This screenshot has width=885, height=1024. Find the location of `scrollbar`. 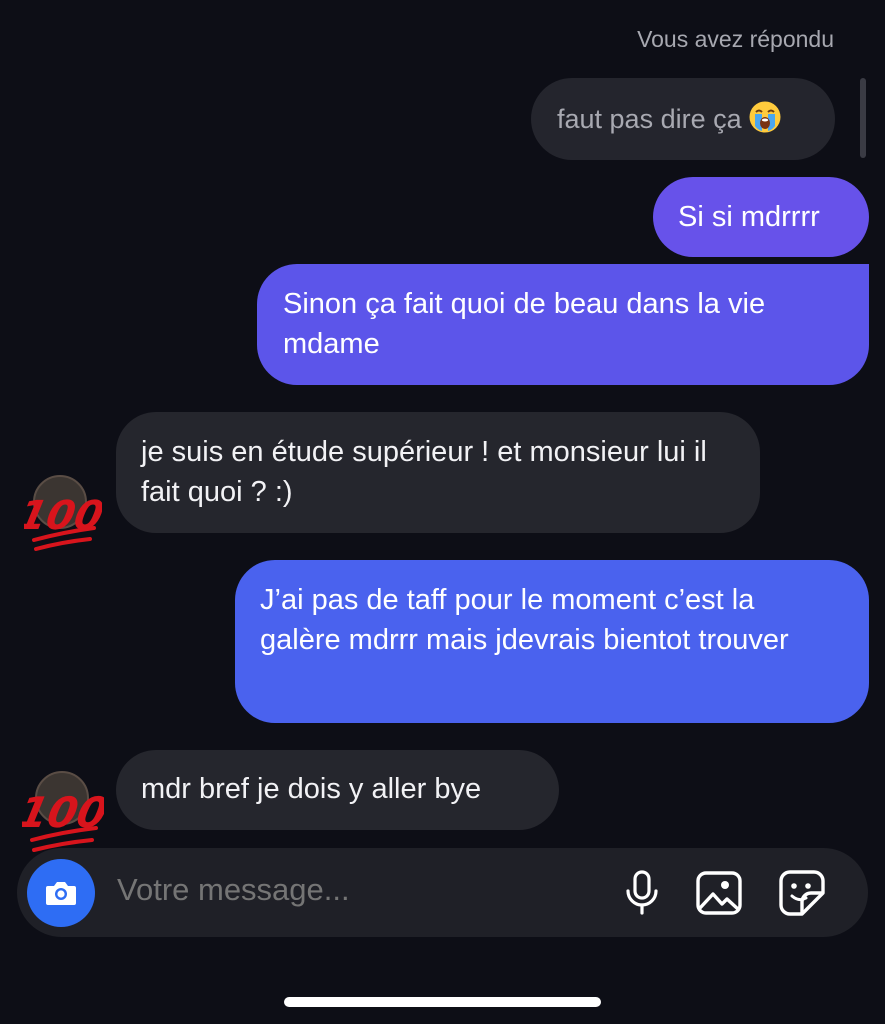

scrollbar is located at coordinates (863, 118).